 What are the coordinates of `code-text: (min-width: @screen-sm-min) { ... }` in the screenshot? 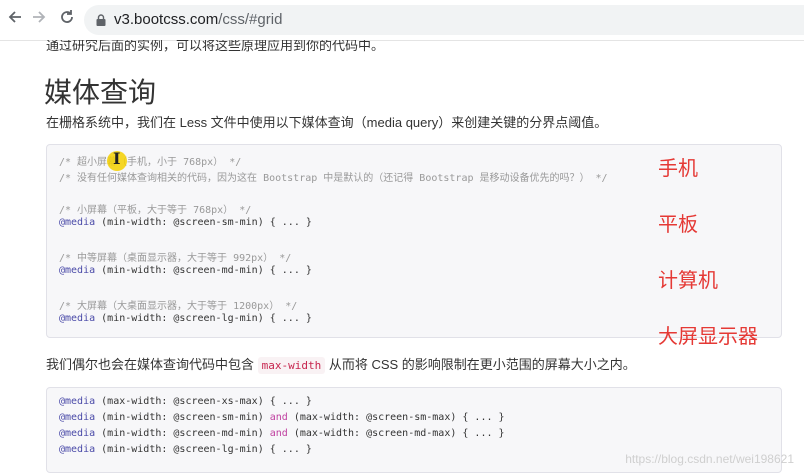 It's located at (206, 222).